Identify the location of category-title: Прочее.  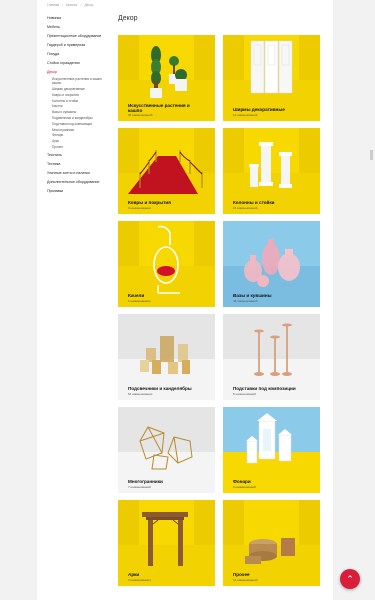
(241, 574).